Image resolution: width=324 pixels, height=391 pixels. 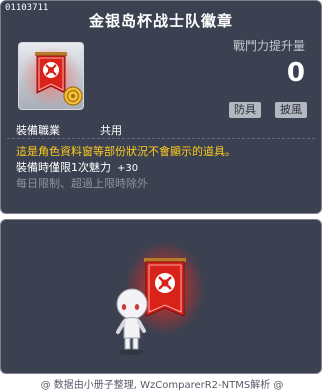 What do you see at coordinates (126, 151) in the screenshot?
I see `item-description: 這是角色資料窗等部份狀況不會顯示的道具。` at bounding box center [126, 151].